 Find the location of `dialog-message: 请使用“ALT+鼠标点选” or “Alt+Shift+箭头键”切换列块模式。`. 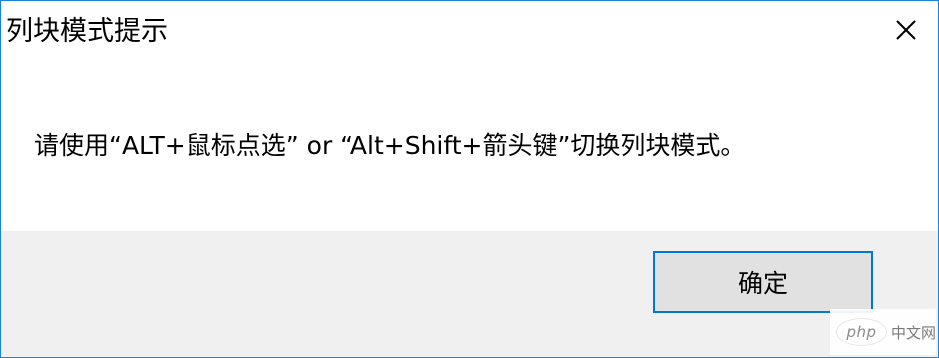

dialog-message: 请使用“ALT+鼠标点选” or “Alt+Shift+箭头键”切换列块模式。 is located at coordinates (390, 145).